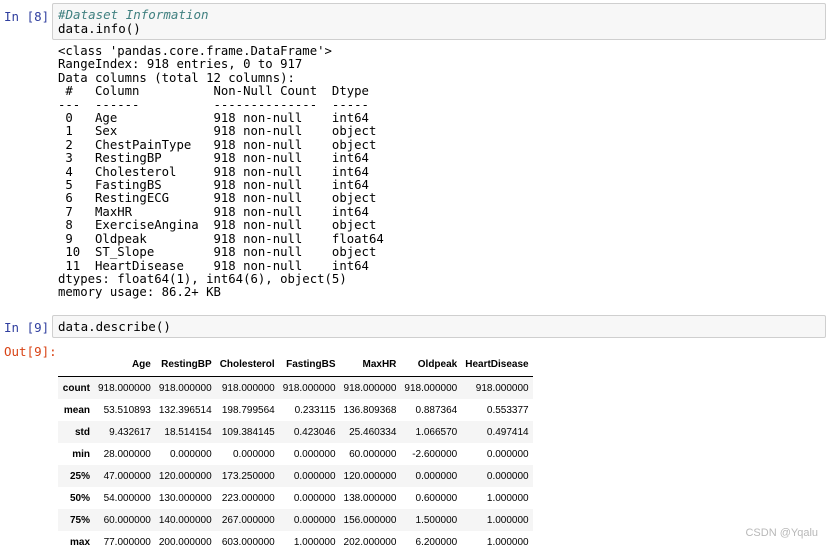 The width and height of the screenshot is (832, 553). What do you see at coordinates (185, 364) in the screenshot?
I see `column-header: RestingBP` at bounding box center [185, 364].